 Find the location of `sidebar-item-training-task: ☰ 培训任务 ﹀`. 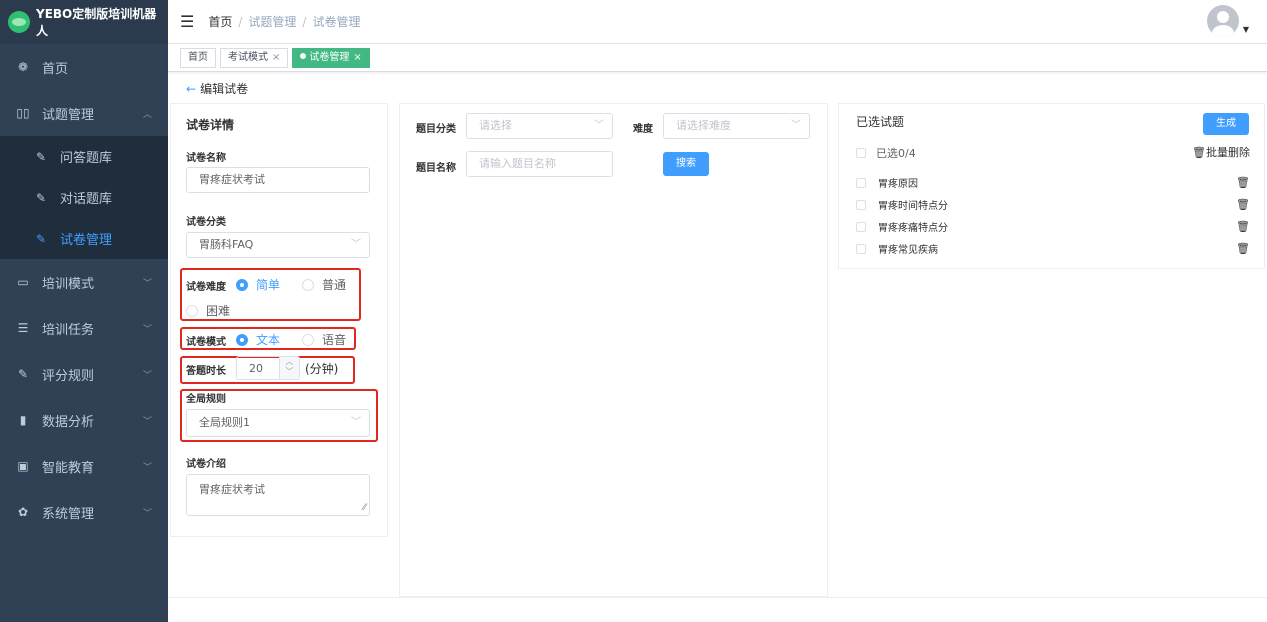

sidebar-item-training-task: ☰ 培训任务 ﹀ is located at coordinates (84, 328).